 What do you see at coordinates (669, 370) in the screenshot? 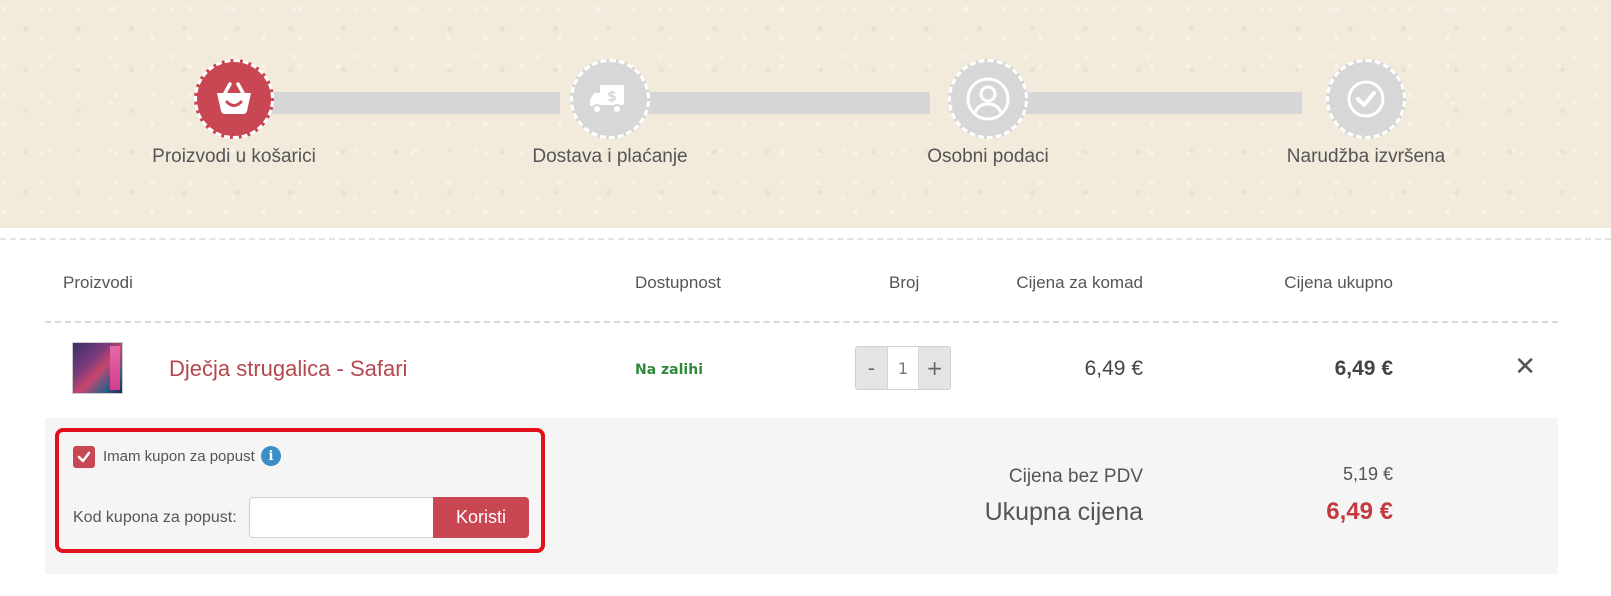
I see `availability-status: Na zalihi` at bounding box center [669, 370].